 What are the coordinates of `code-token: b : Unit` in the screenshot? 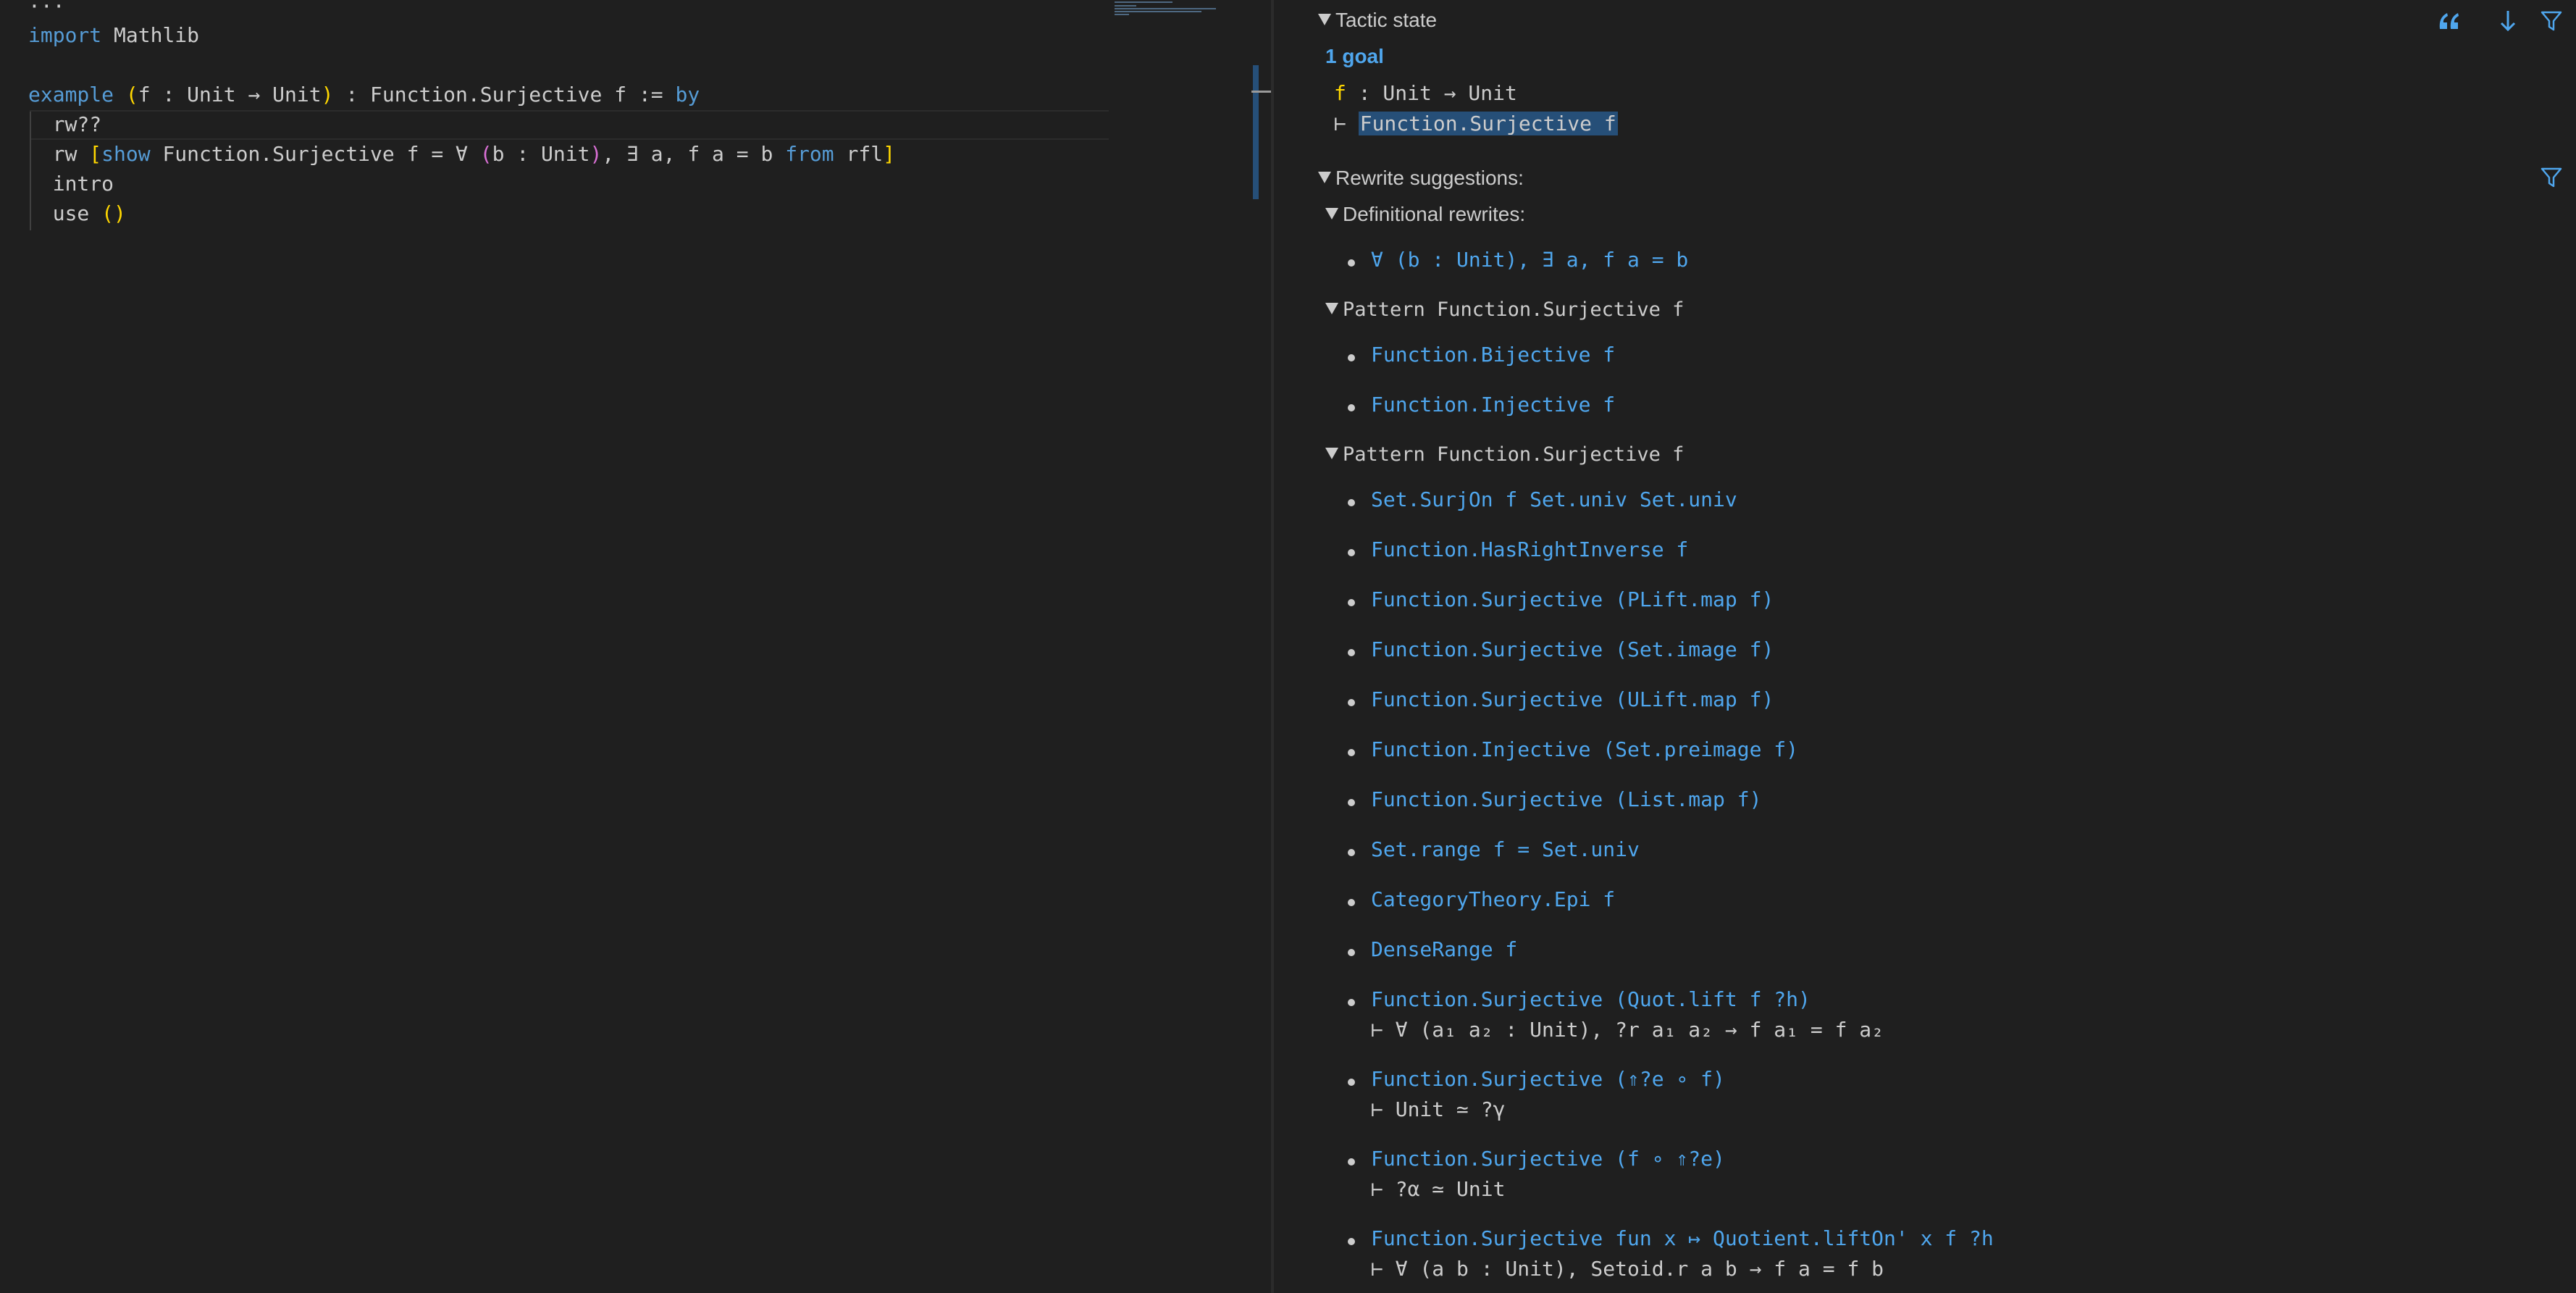 It's located at (541, 154).